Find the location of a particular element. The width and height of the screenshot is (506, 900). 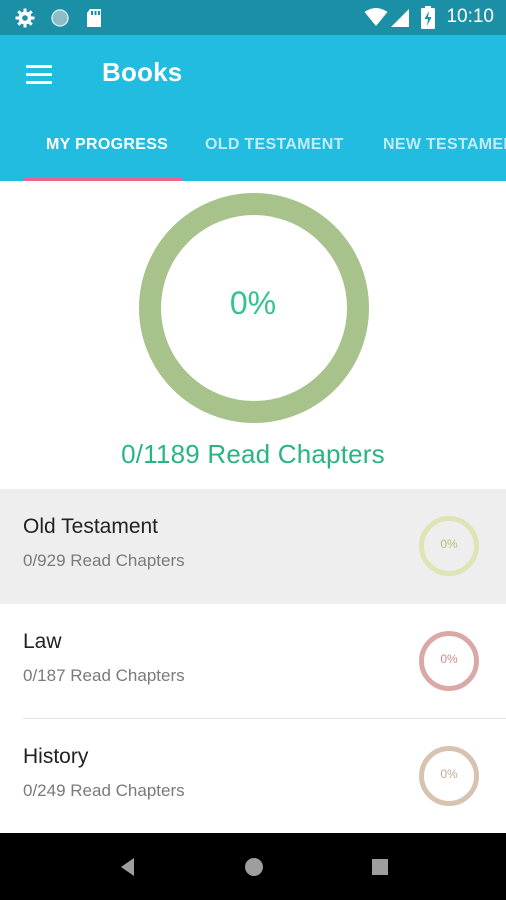

gear-icon is located at coordinates (25, 18).